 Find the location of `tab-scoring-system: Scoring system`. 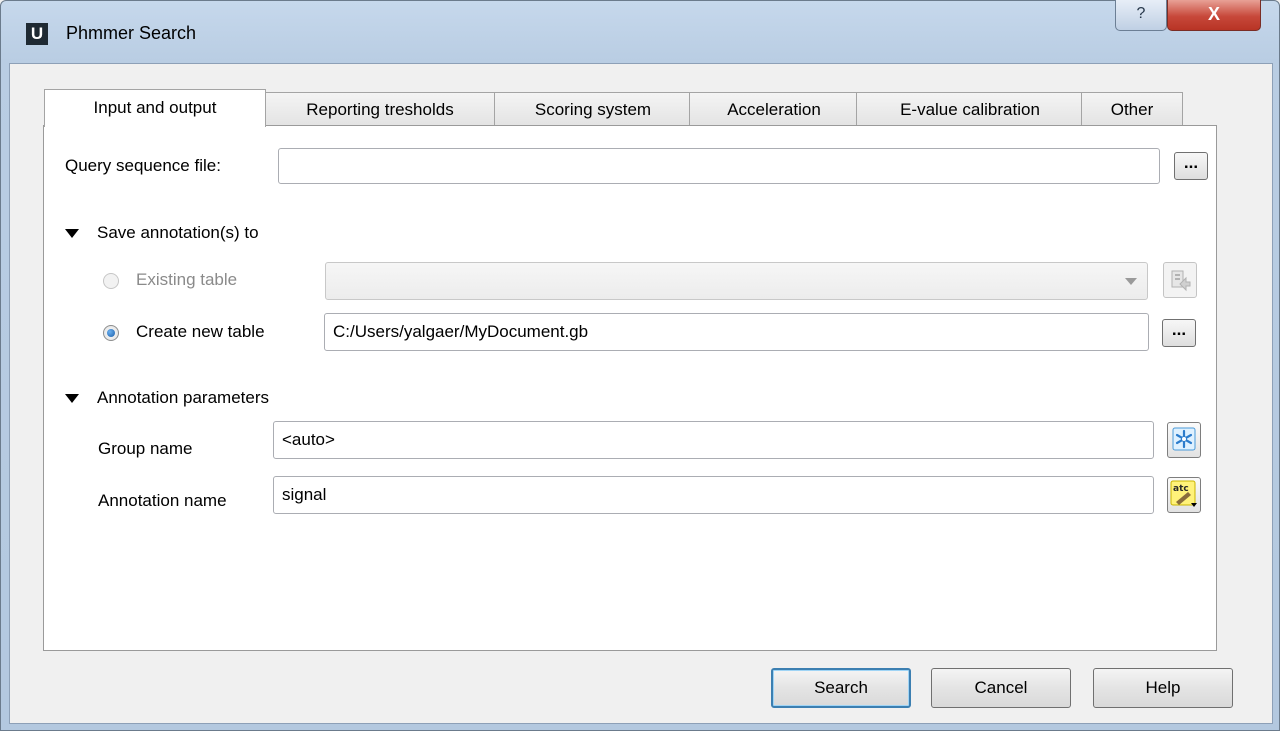

tab-scoring-system: Scoring system is located at coordinates (593, 109).